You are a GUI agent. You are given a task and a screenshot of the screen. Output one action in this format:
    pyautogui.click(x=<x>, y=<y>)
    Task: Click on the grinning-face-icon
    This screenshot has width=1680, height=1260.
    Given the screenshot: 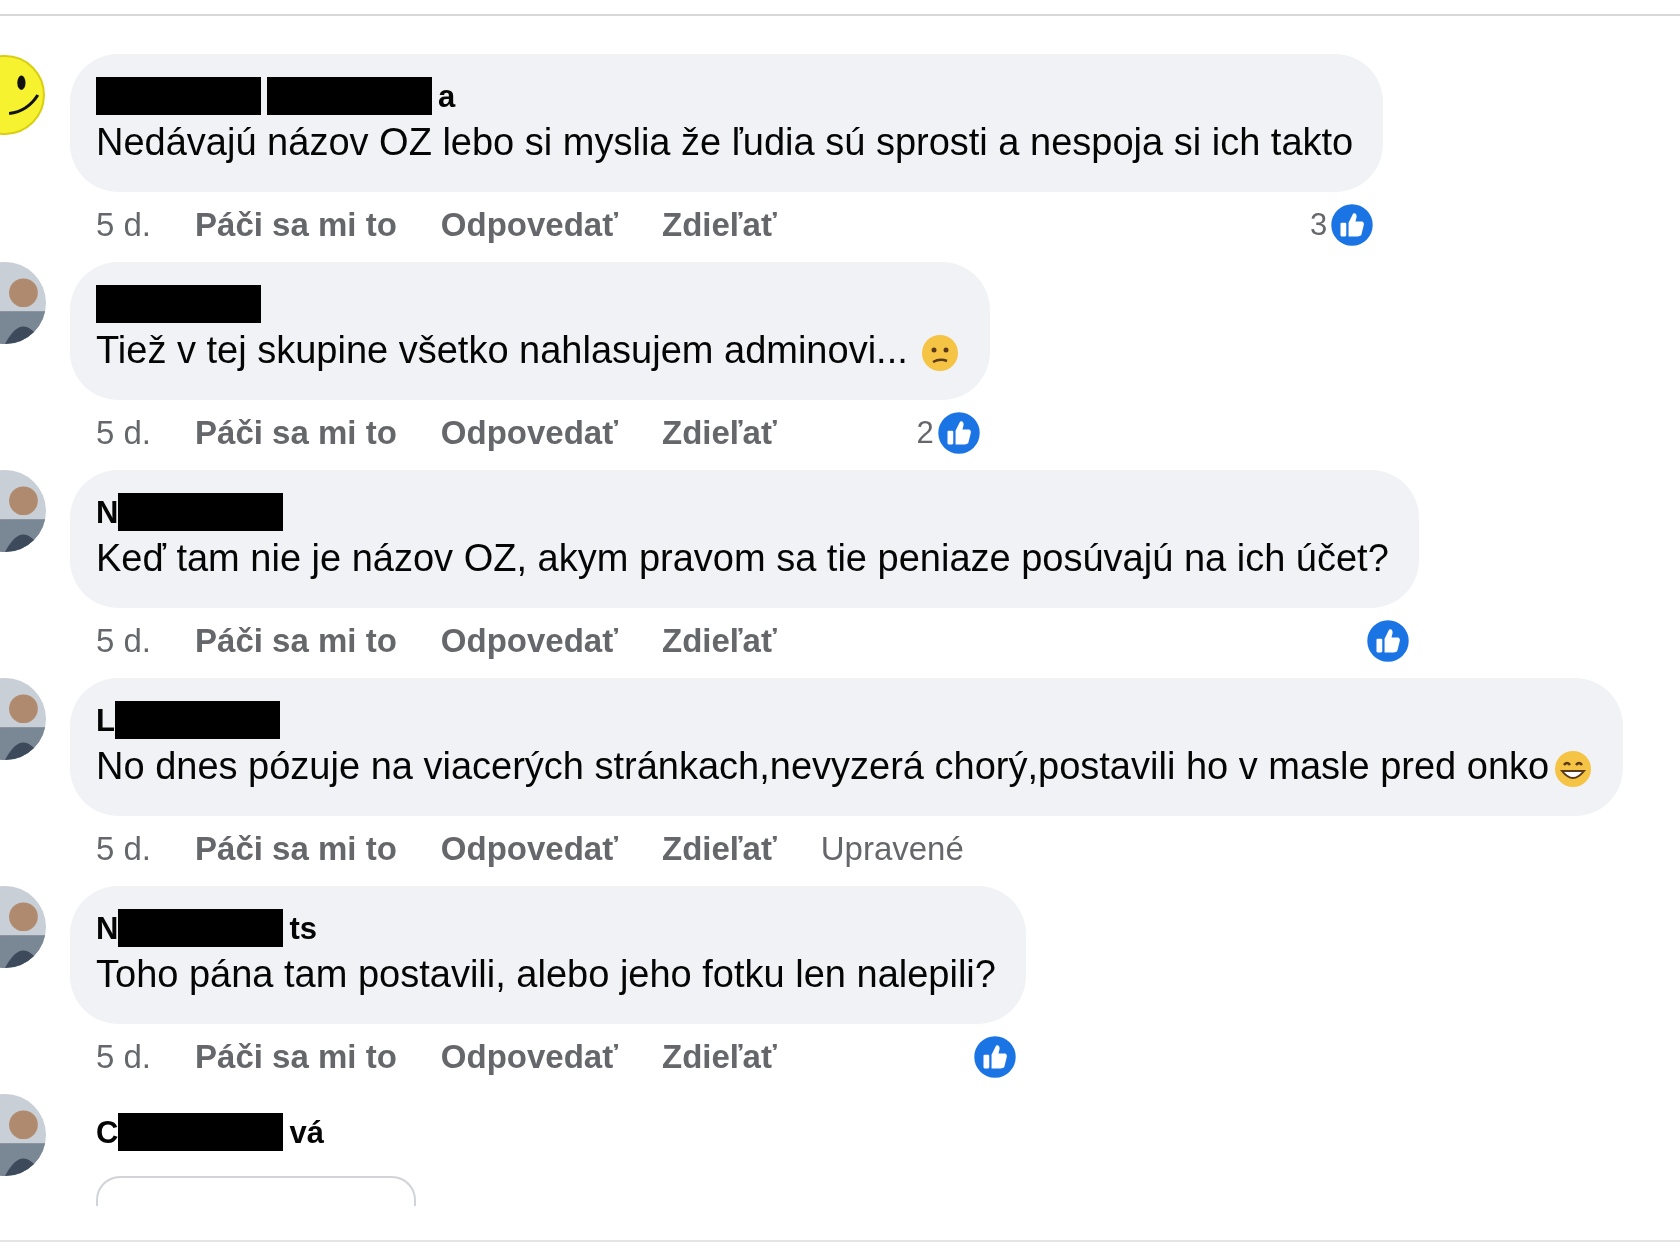 What is the action you would take?
    pyautogui.click(x=1573, y=768)
    